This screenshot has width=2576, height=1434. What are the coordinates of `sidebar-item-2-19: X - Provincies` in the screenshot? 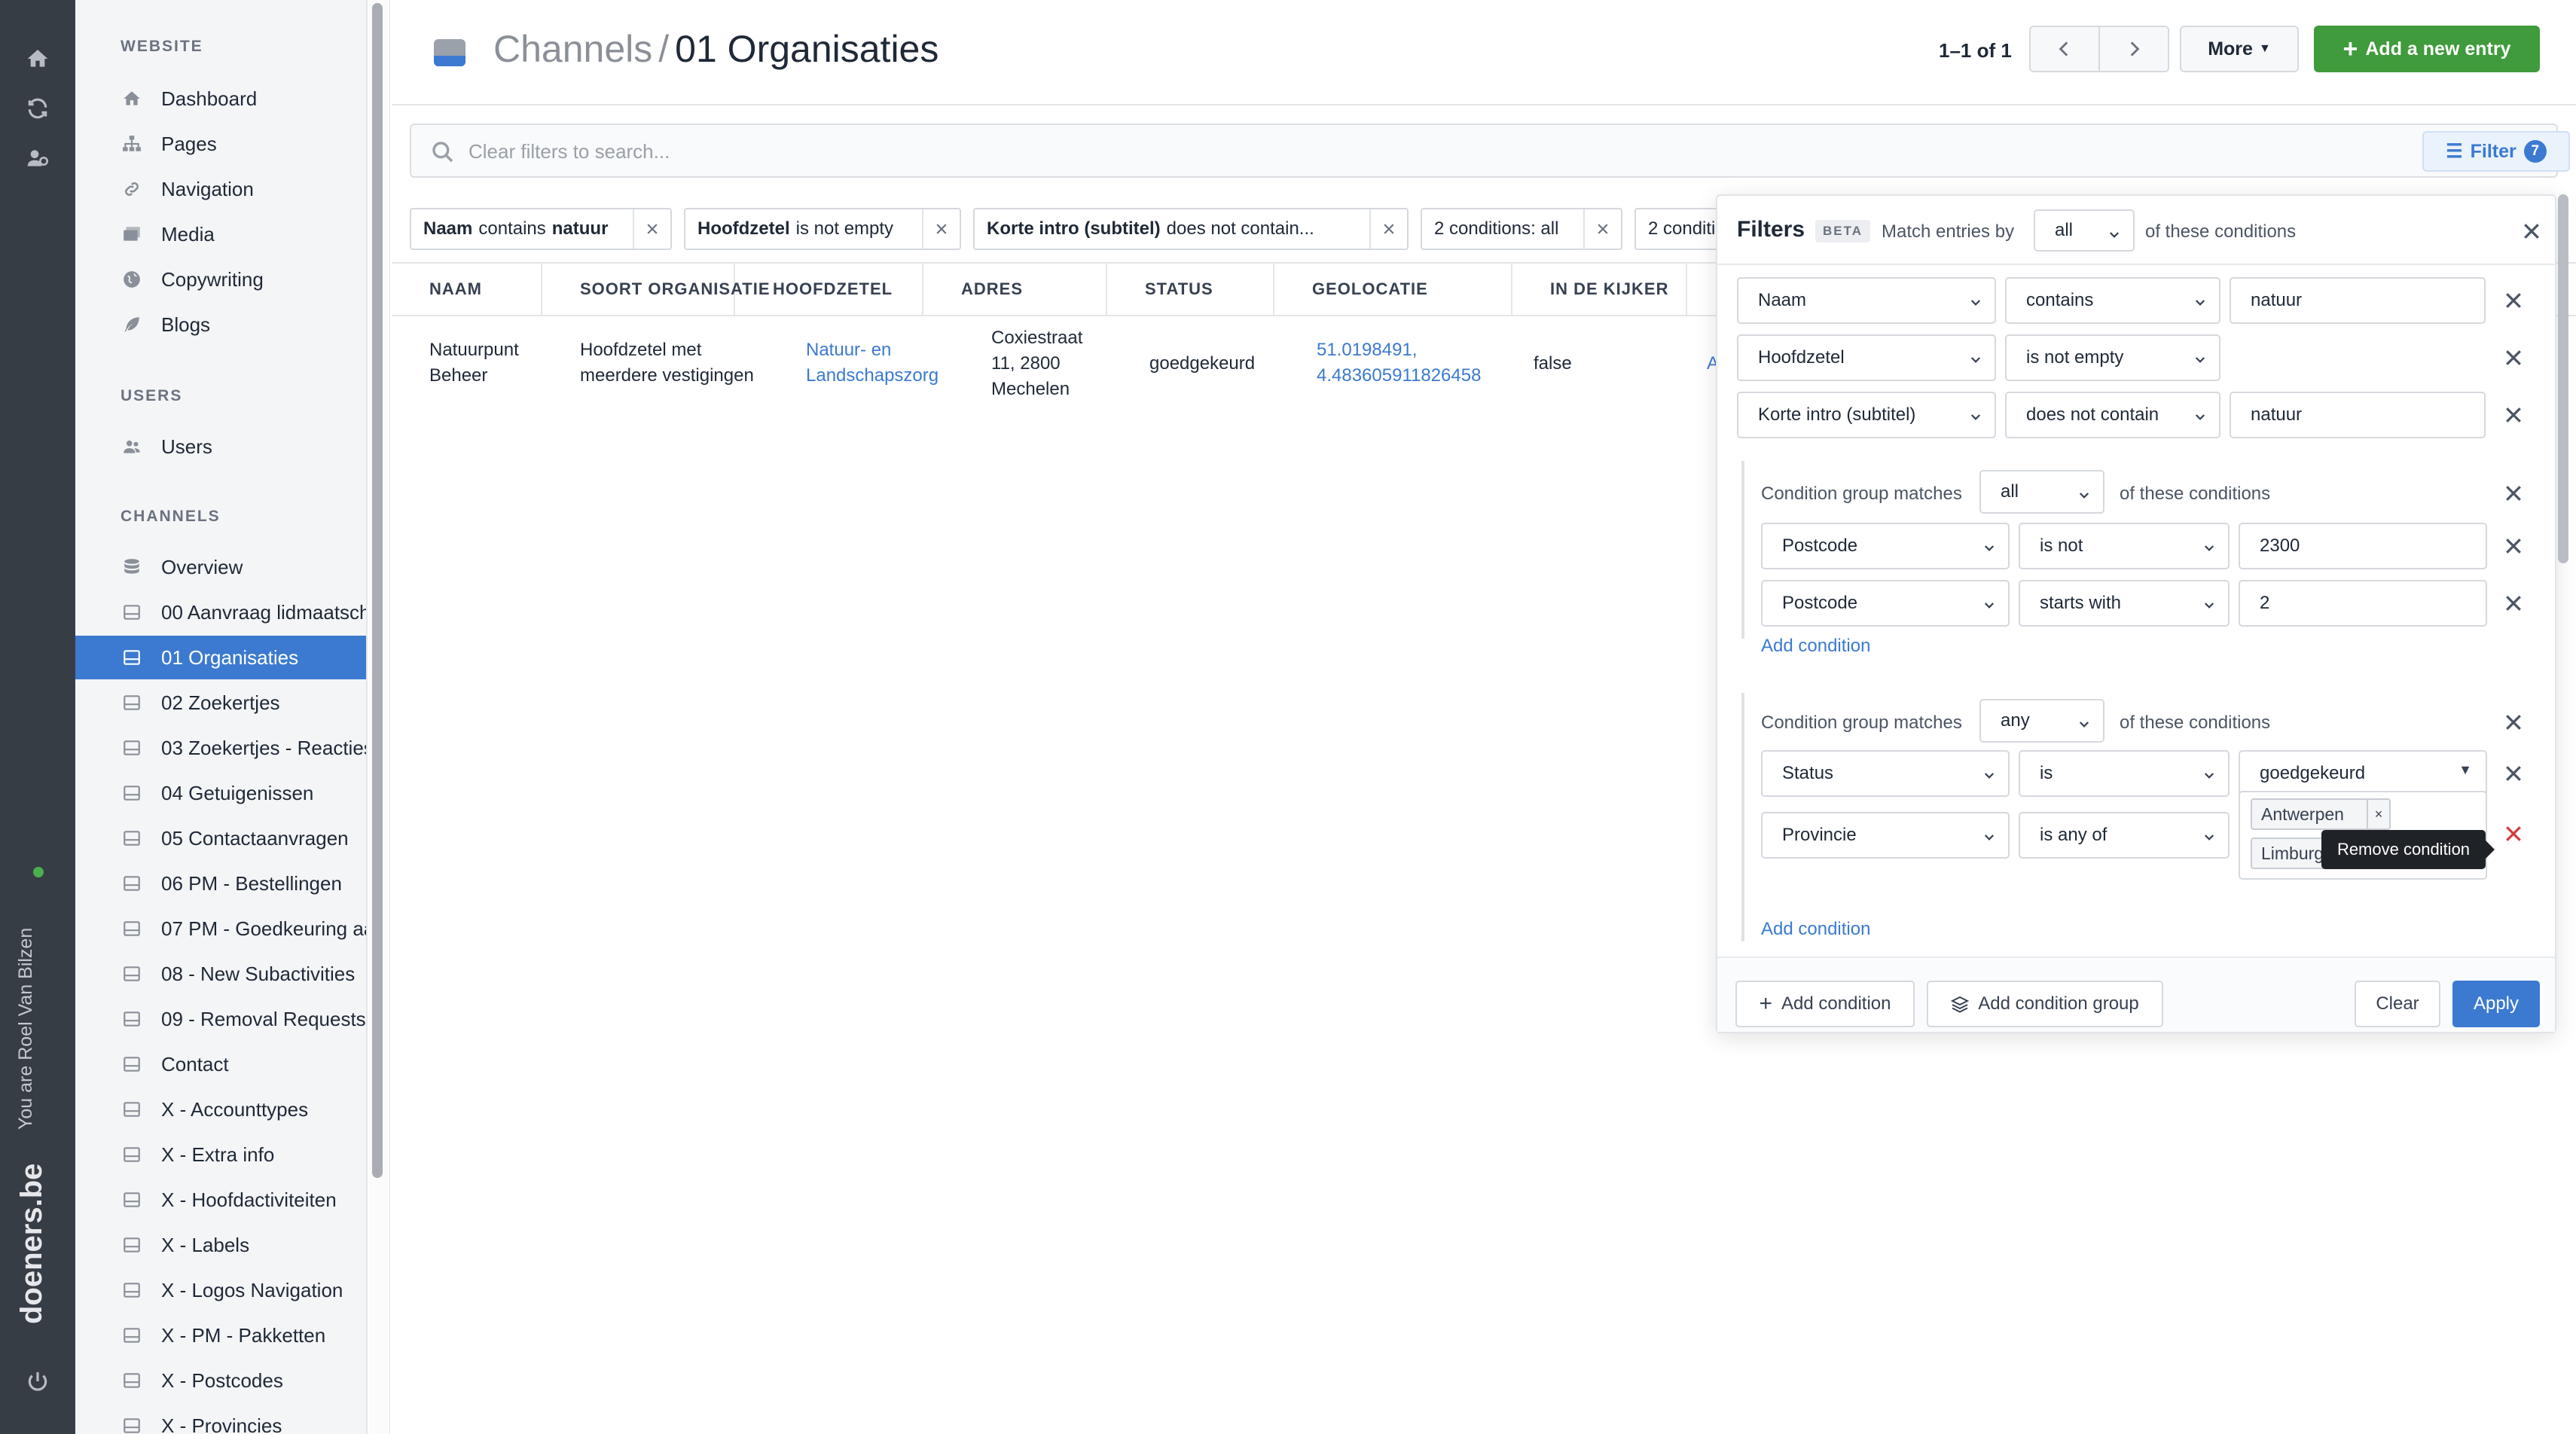 It's located at (221, 1419).